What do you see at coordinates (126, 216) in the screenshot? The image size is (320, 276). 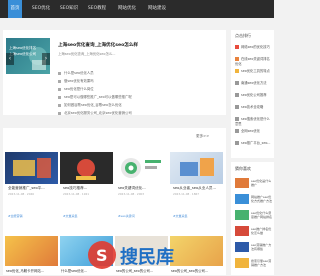 I see `card-tag: #seo关键词` at bounding box center [126, 216].